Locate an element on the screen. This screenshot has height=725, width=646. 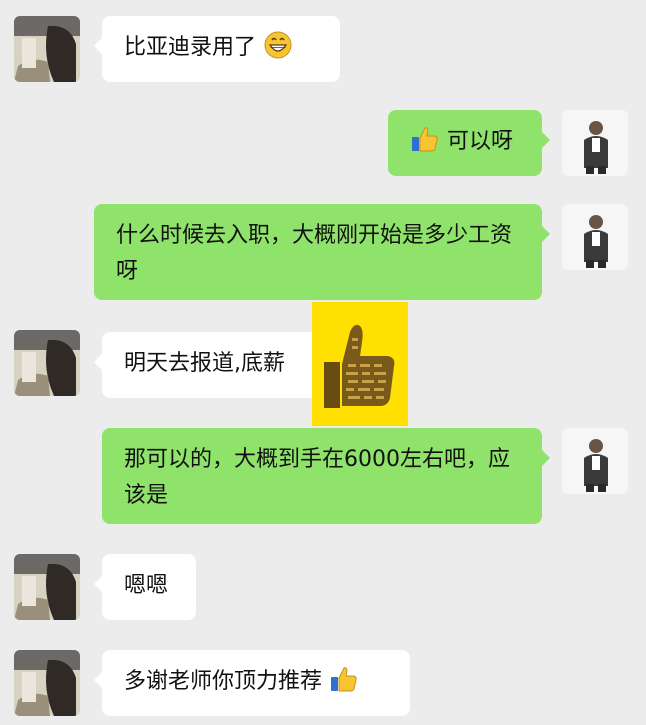
message-bubble-sent: 什么时候去入职，大概刚开始是多少工资呀 is located at coordinates (322, 252).